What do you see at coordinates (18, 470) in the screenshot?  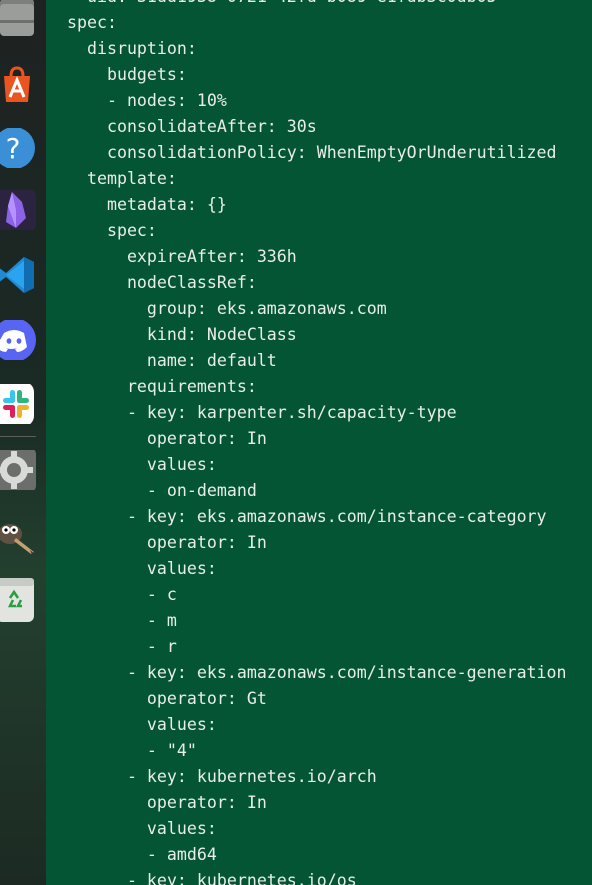 I see `settings-icon` at bounding box center [18, 470].